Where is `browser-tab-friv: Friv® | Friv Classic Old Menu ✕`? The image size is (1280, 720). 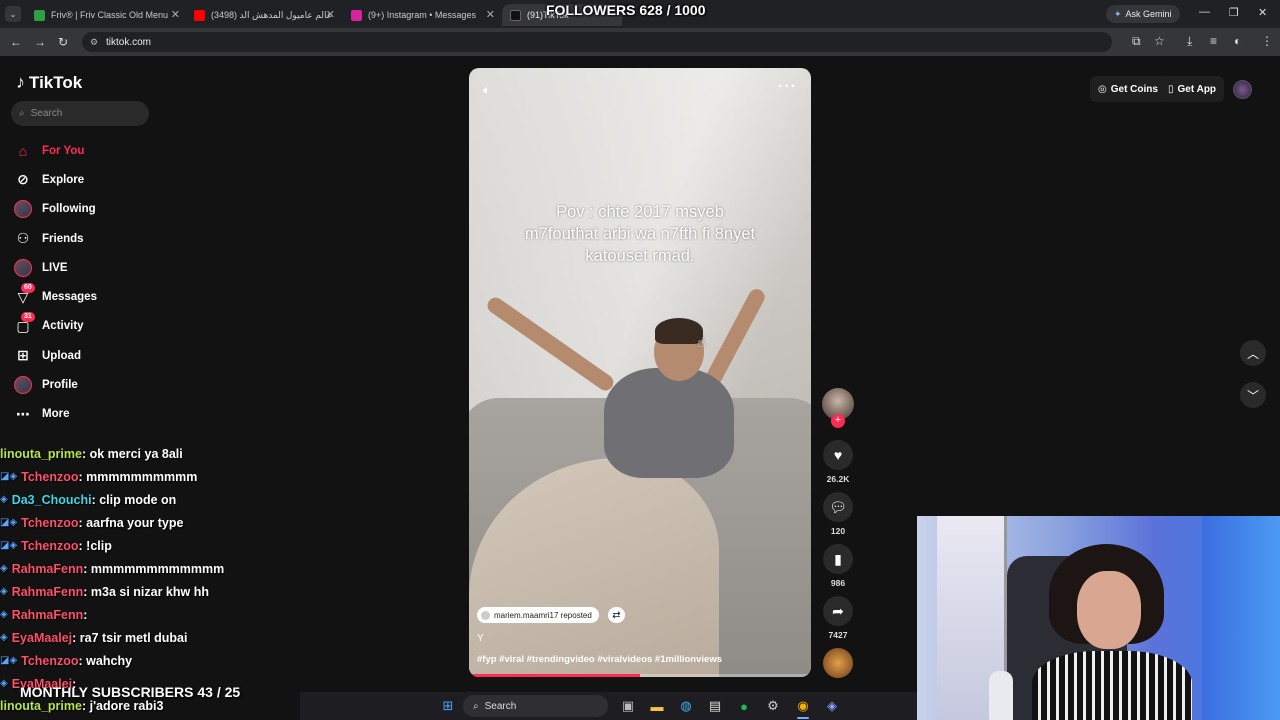
browser-tab-friv: Friv® | Friv Classic Old Menu ✕ is located at coordinates (106, 15).